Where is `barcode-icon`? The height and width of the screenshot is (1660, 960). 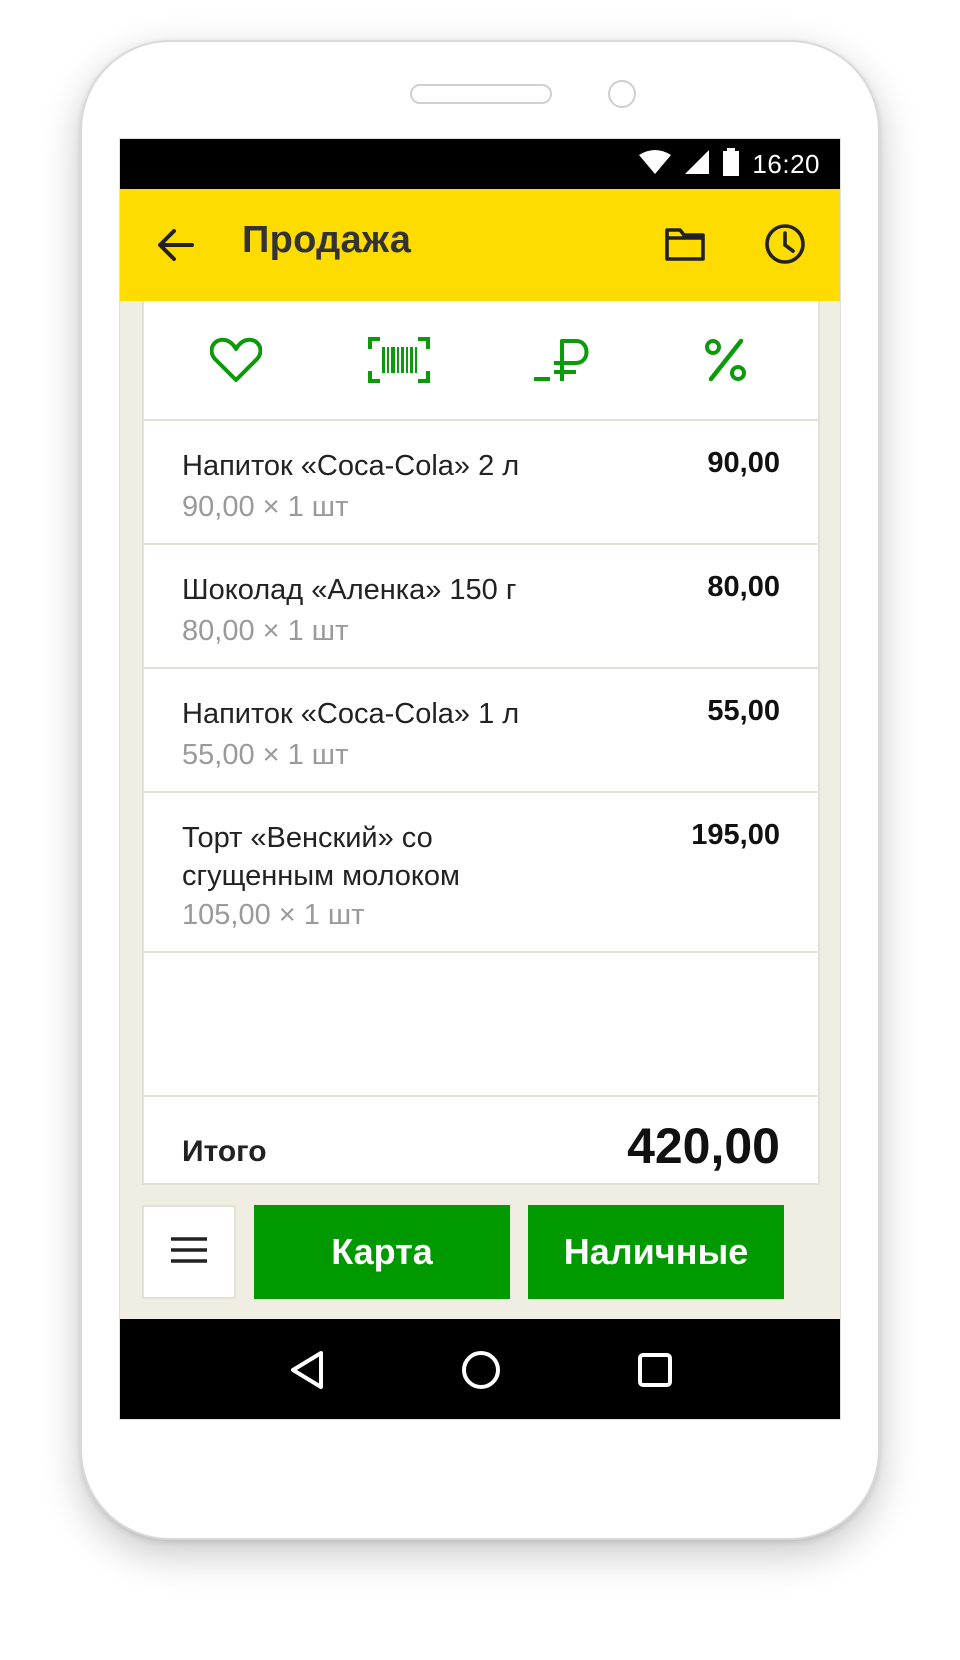 barcode-icon is located at coordinates (399, 360).